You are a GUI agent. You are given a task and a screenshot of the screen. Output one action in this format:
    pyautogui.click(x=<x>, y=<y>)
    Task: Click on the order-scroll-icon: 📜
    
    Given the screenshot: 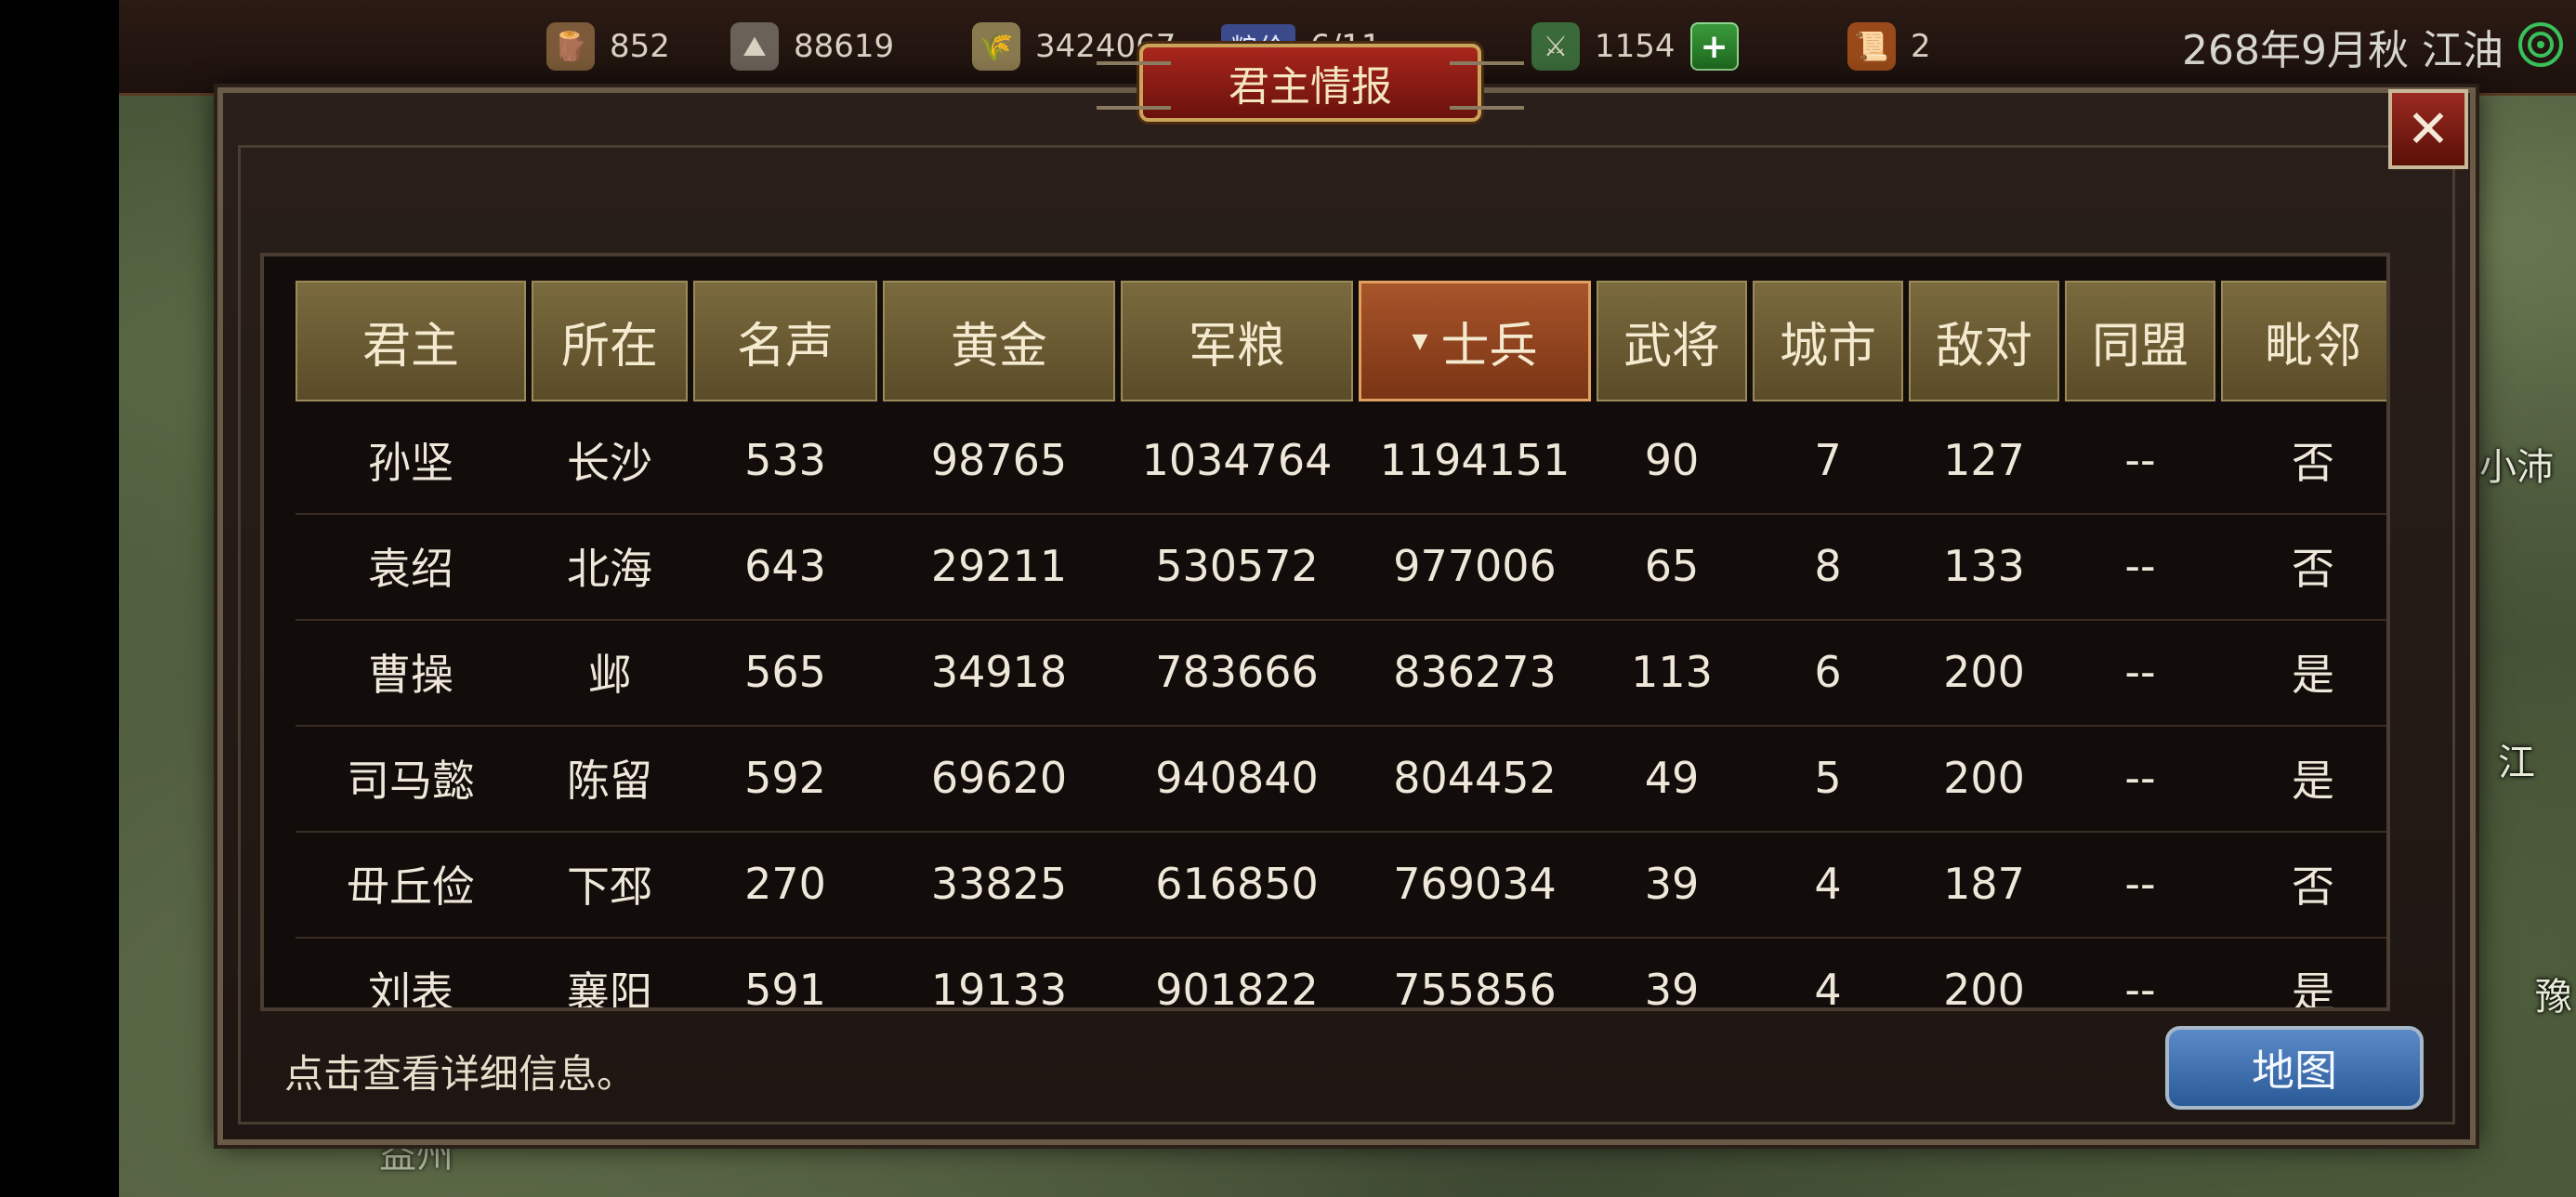 What is the action you would take?
    pyautogui.click(x=1871, y=46)
    